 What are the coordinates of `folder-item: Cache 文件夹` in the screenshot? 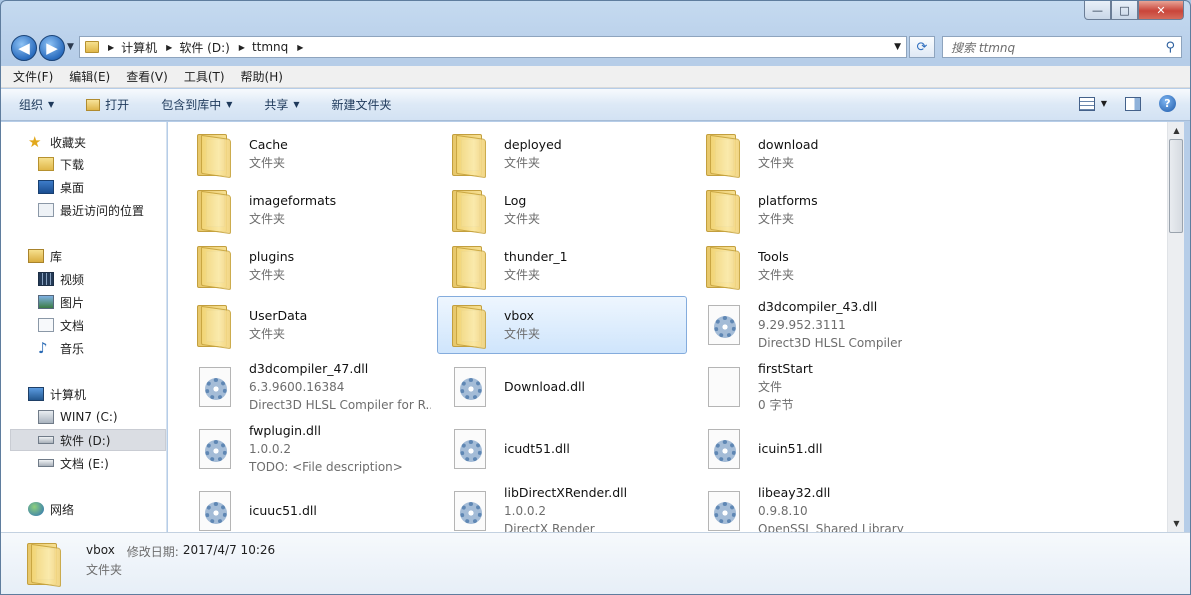 It's located at (307, 154).